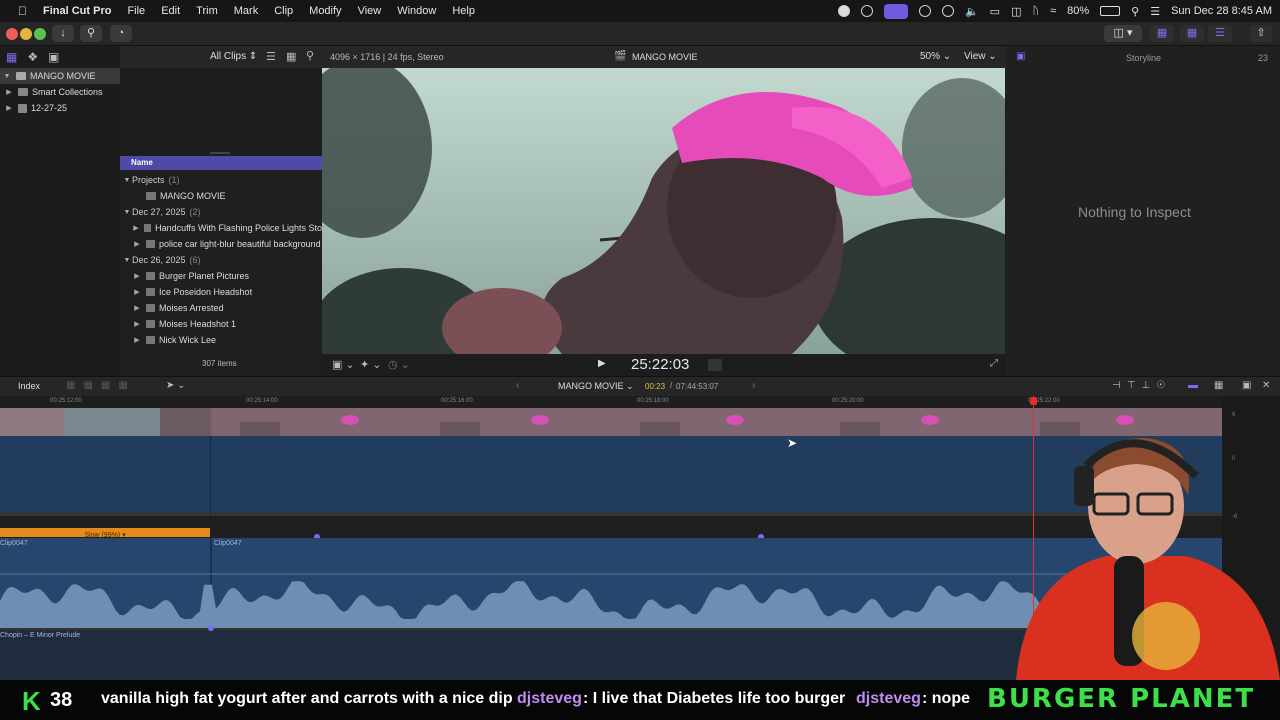 This screenshot has width=1280, height=720. I want to click on control-center-icon: ☰, so click(1155, 11).